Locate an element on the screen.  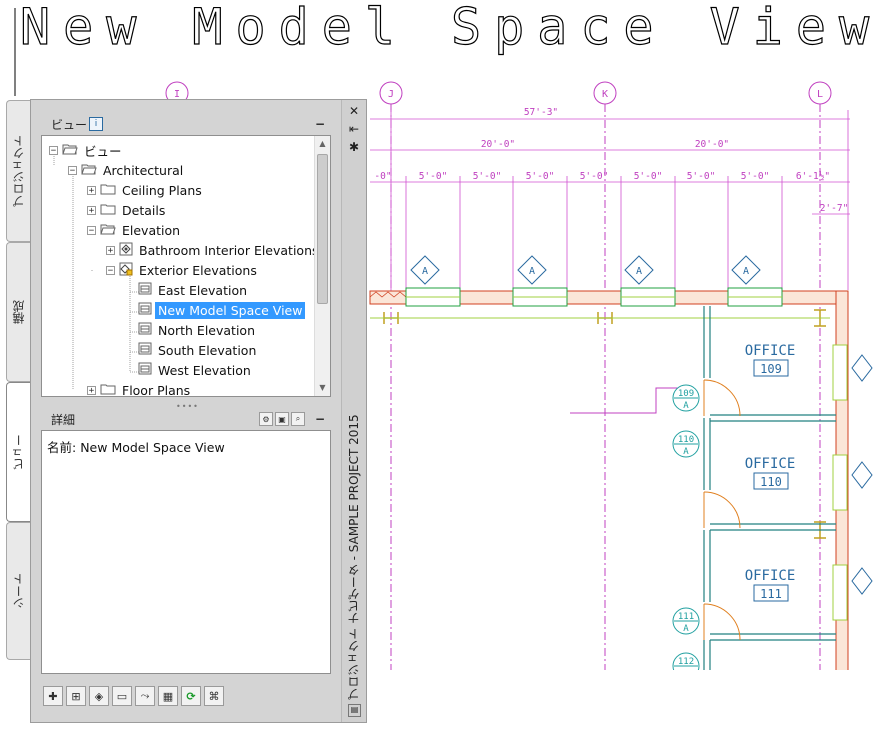
tree-item-label: North Elevation is located at coordinates (206, 330).